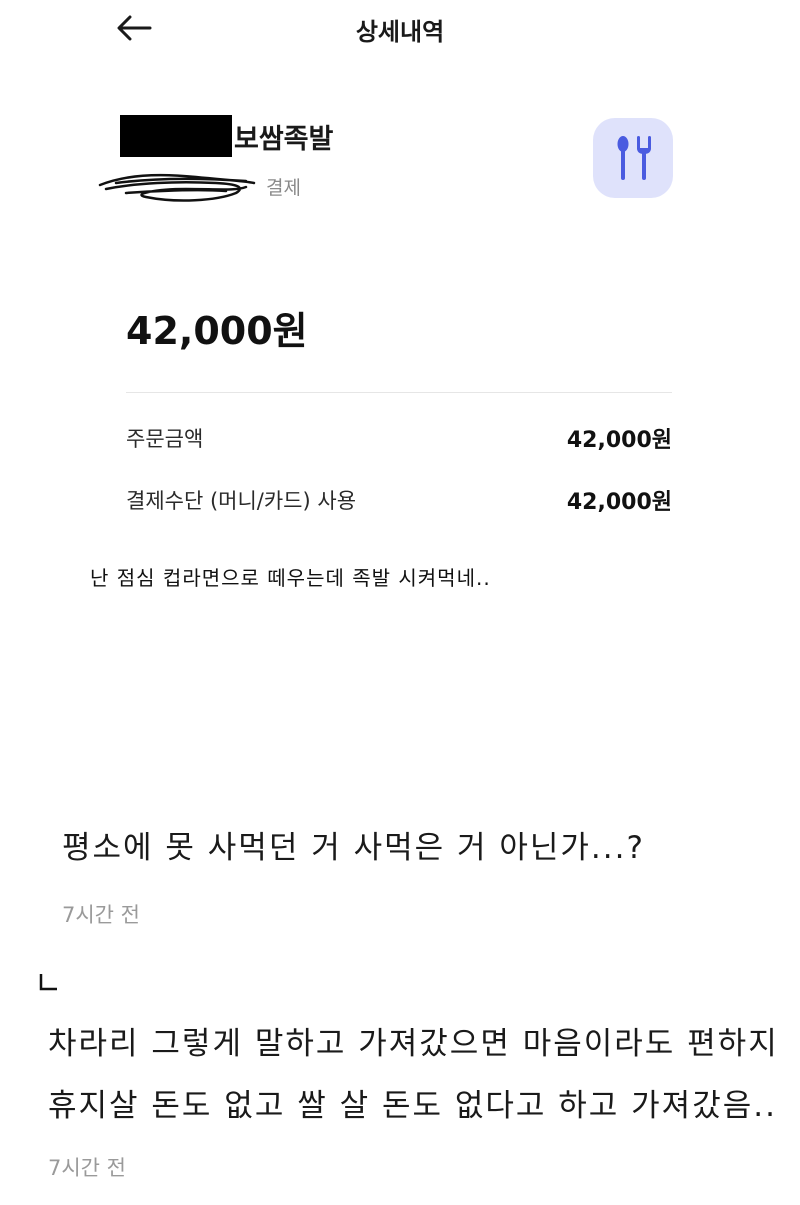 The height and width of the screenshot is (1205, 800). I want to click on top-bar: 상세내역, so click(400, 30).